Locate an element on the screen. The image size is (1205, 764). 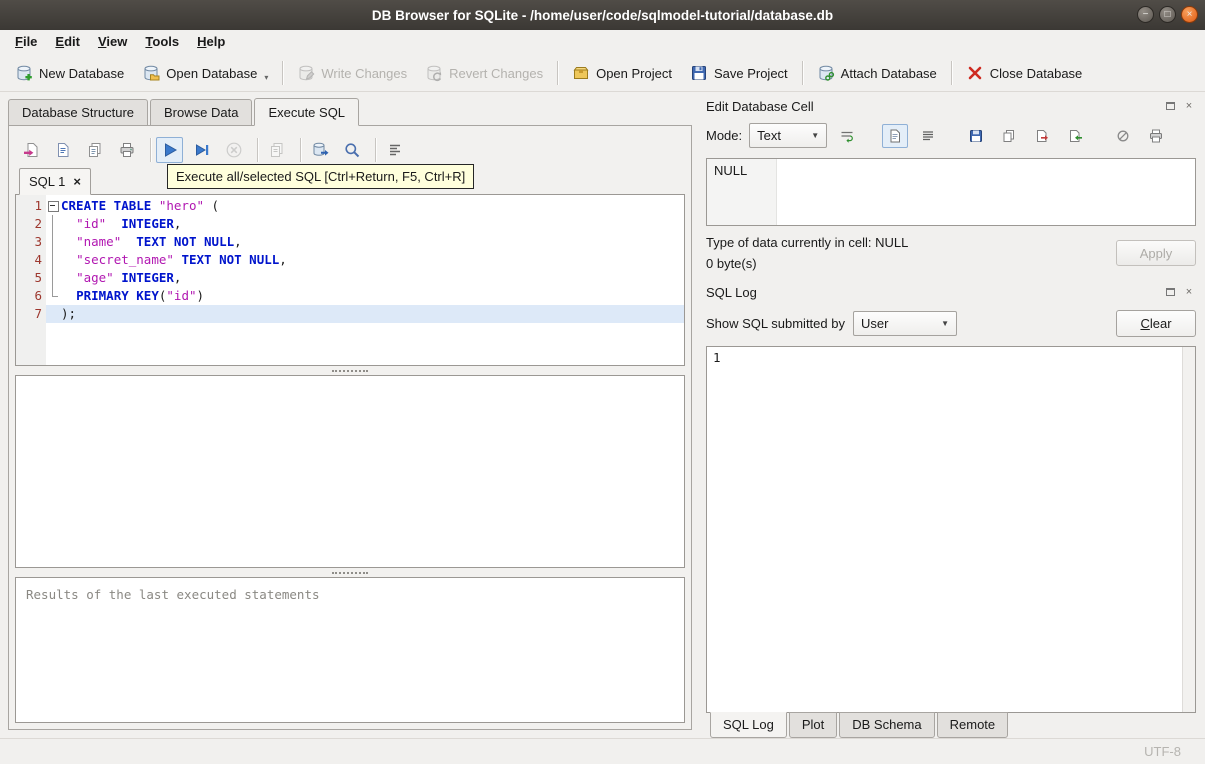
save-cell-button is located at coordinates (976, 136).